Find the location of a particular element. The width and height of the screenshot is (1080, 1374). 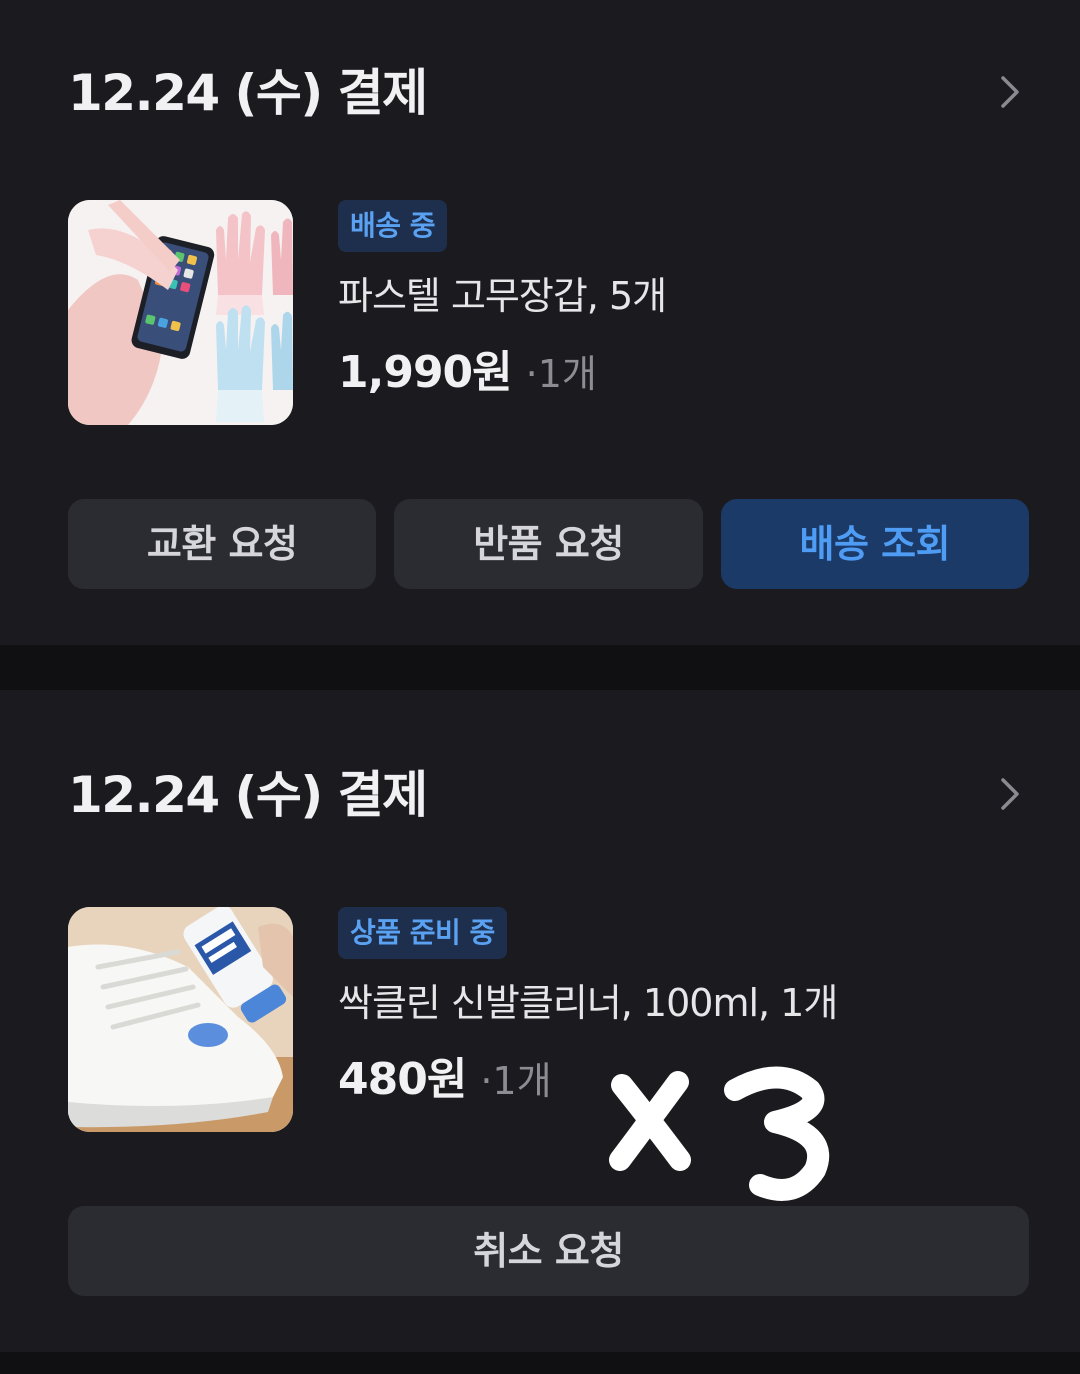

exchange-request-button: 교환 요청 is located at coordinates (222, 544).